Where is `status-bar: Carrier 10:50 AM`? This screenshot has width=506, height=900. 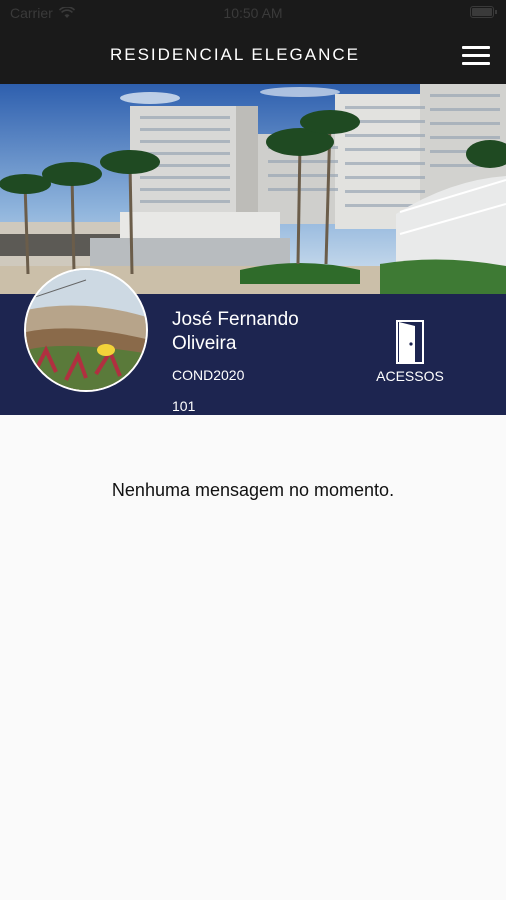
status-bar: Carrier 10:50 AM is located at coordinates (253, 13).